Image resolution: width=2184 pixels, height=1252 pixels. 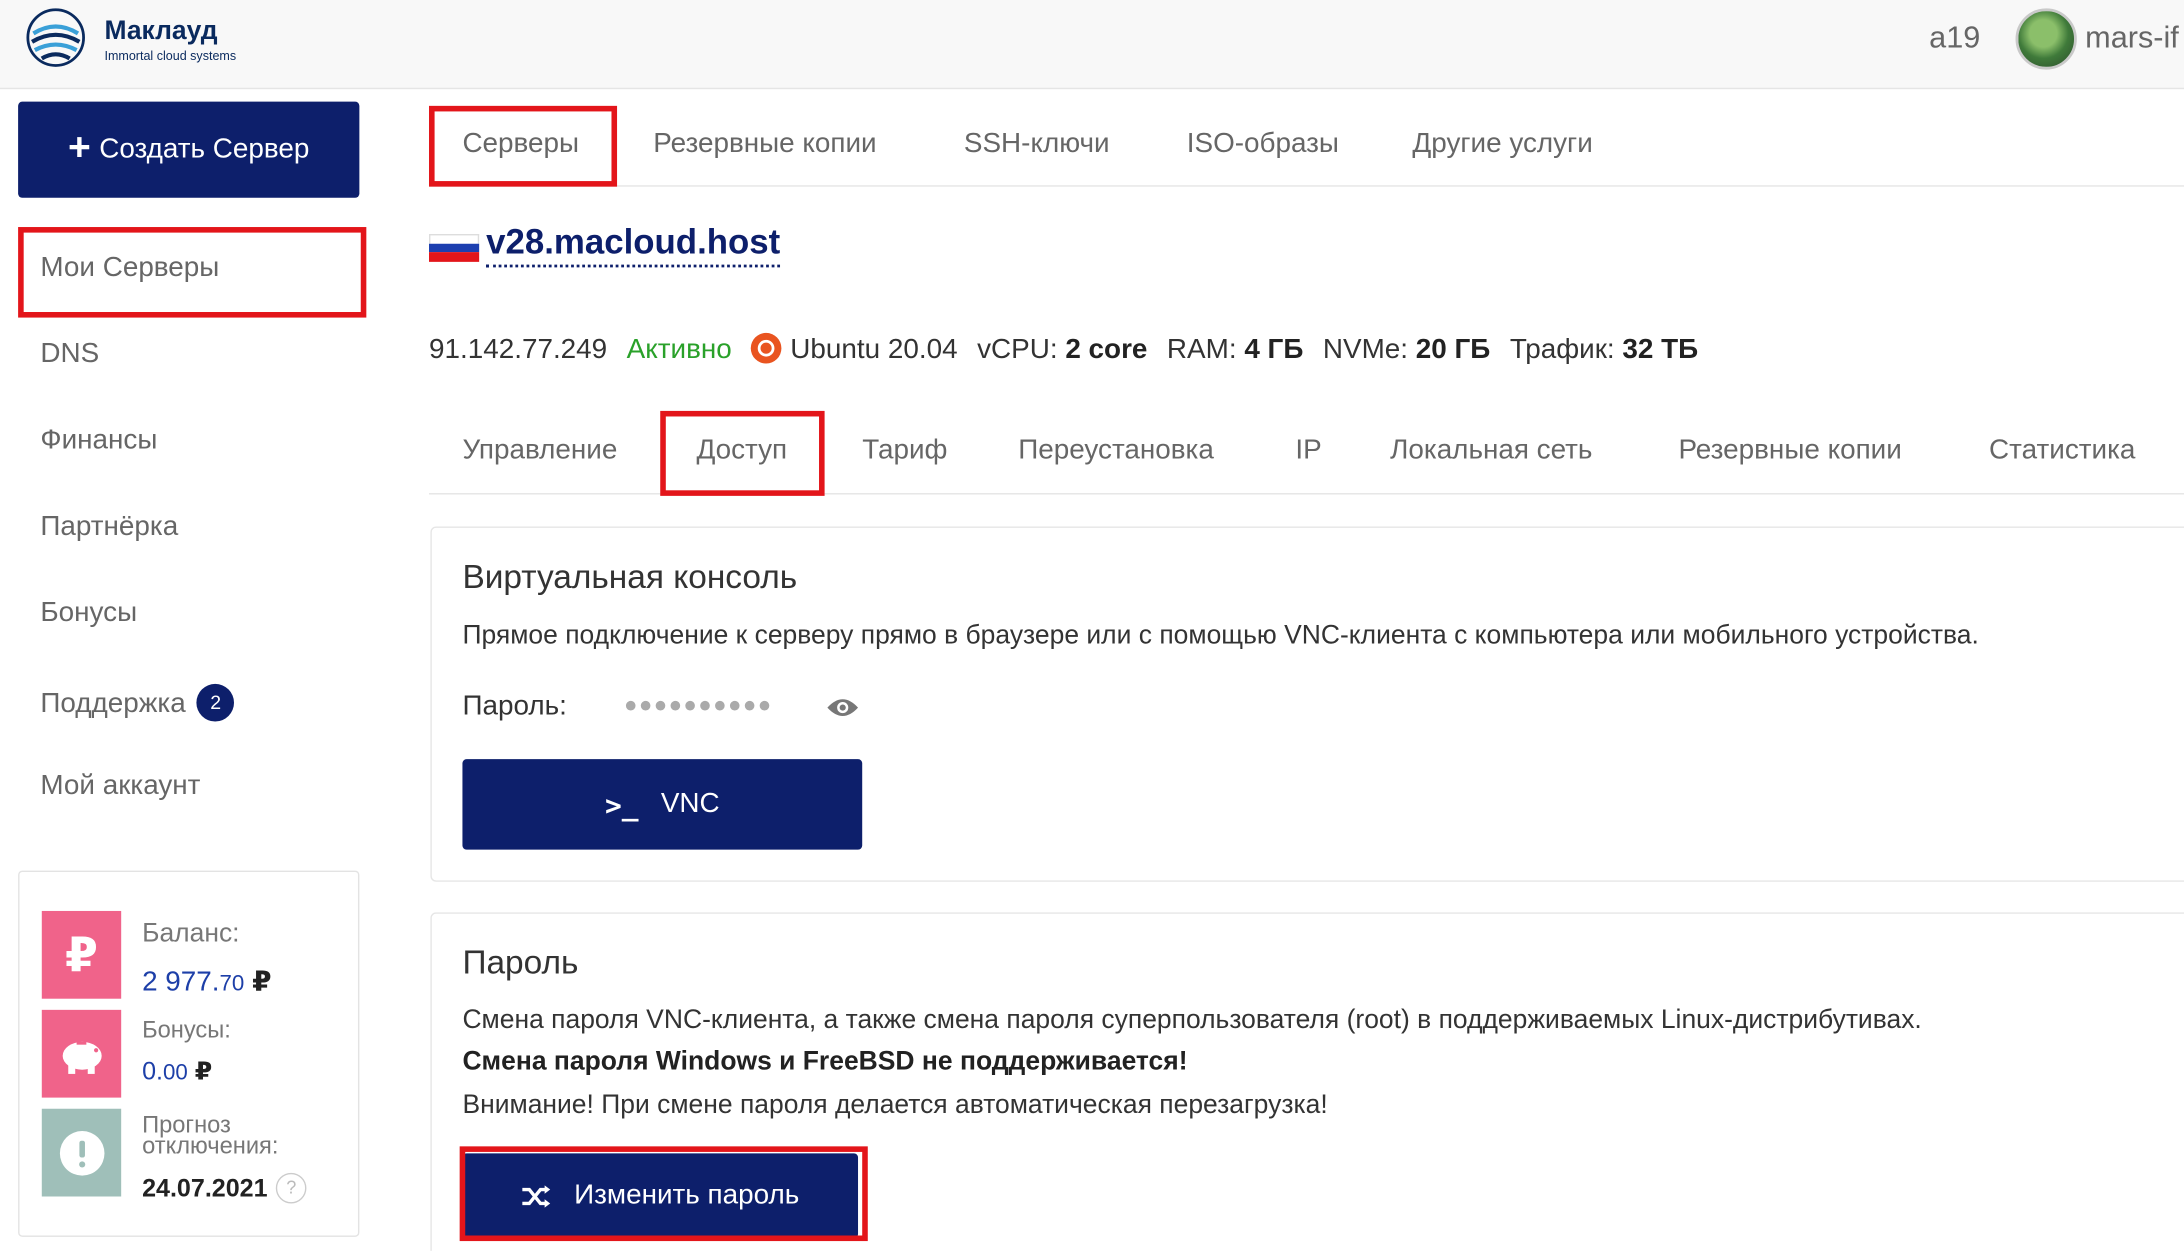 I want to click on sidebar-item-finance: Финансы, so click(x=98, y=441).